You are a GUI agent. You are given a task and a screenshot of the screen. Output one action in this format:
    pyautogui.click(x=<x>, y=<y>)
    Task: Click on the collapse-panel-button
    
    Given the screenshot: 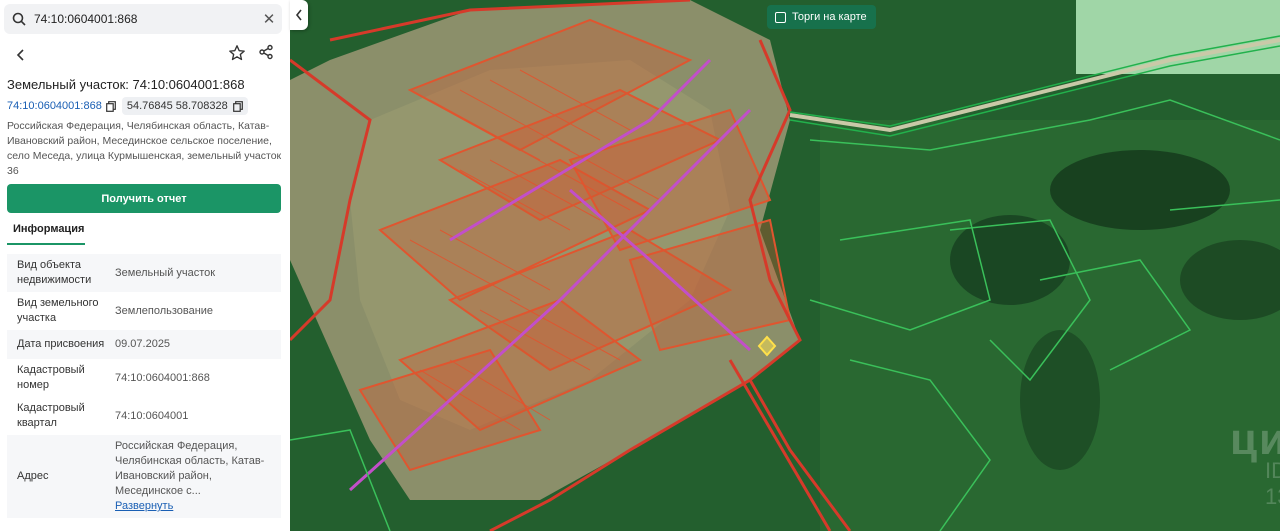 What is the action you would take?
    pyautogui.click(x=299, y=15)
    